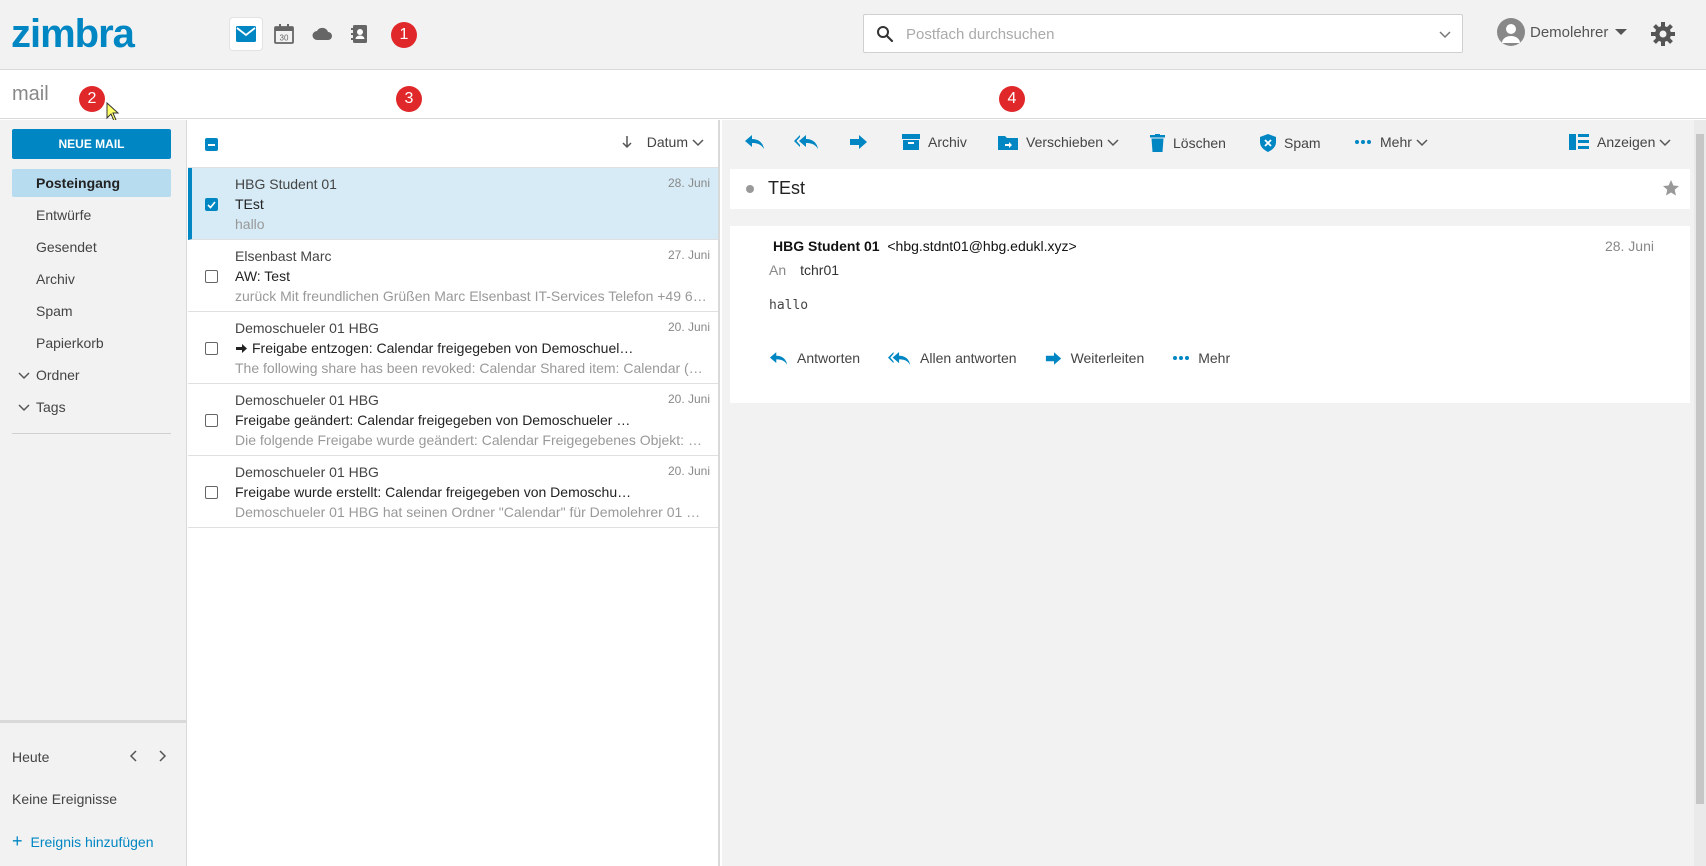 This screenshot has width=1706, height=866. Describe the element at coordinates (885, 34) in the screenshot. I see `search-icon` at that location.